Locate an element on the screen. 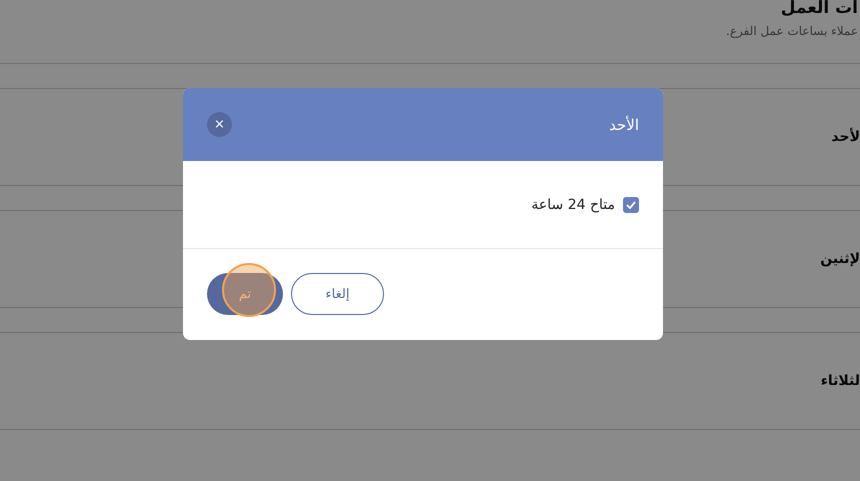  day-label: لأحد is located at coordinates (845, 137).